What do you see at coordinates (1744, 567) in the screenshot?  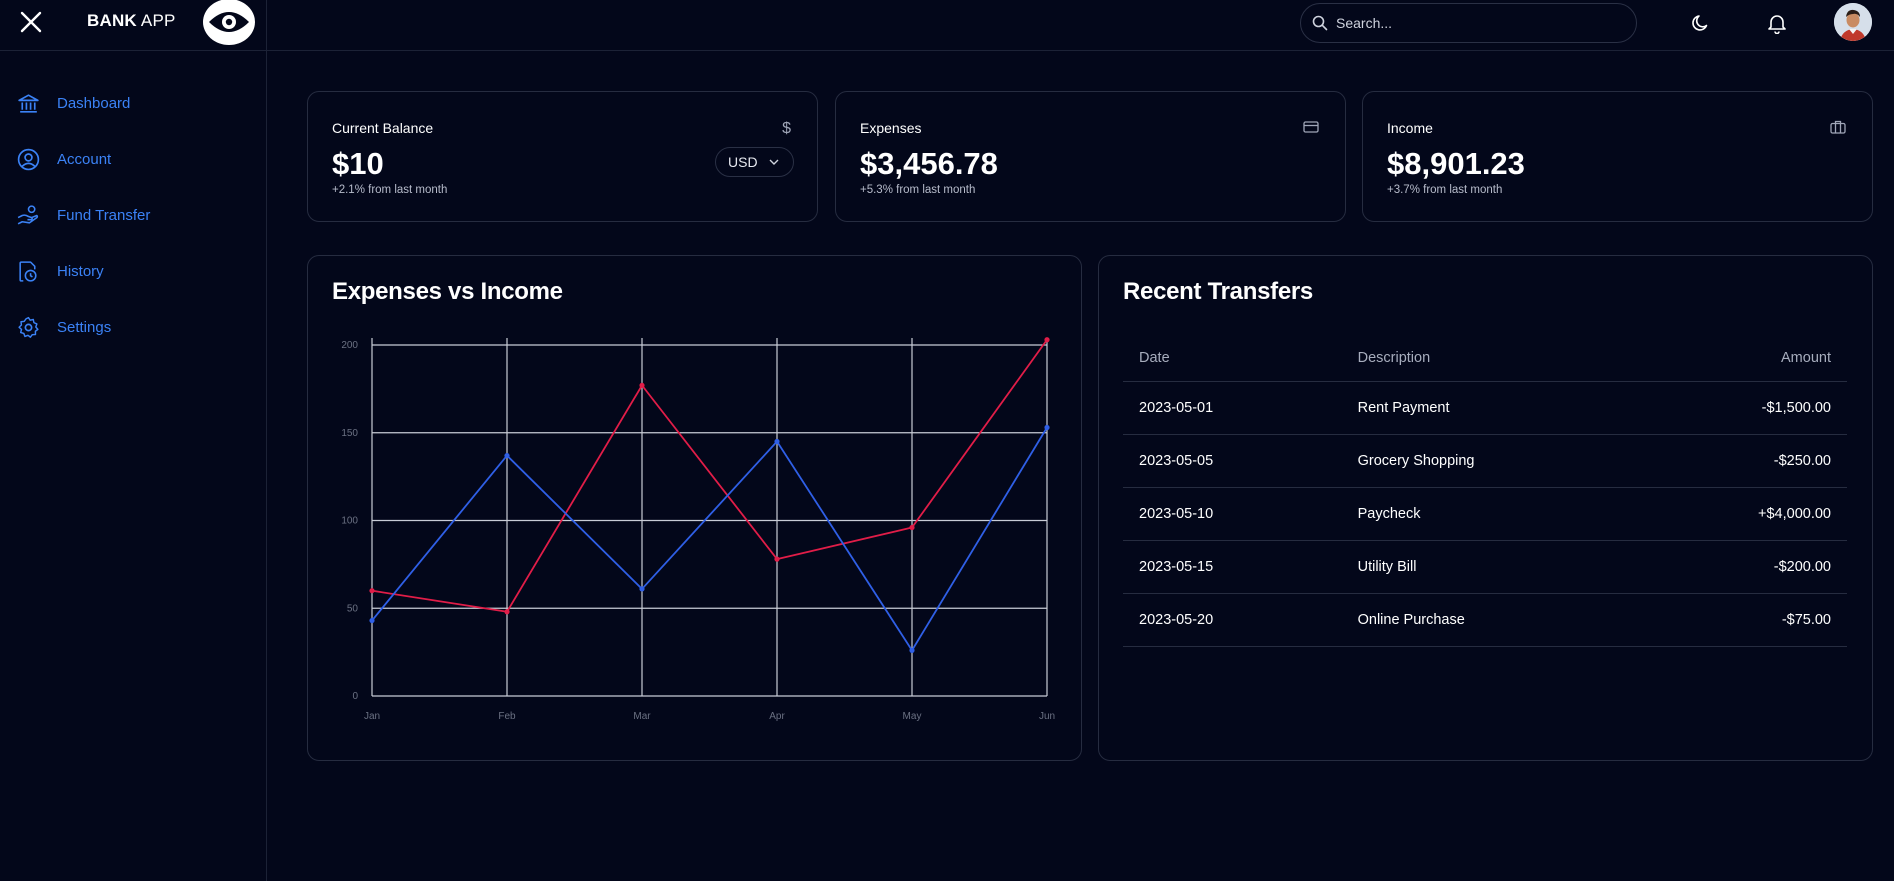 I see `row-amount: -$200.00` at bounding box center [1744, 567].